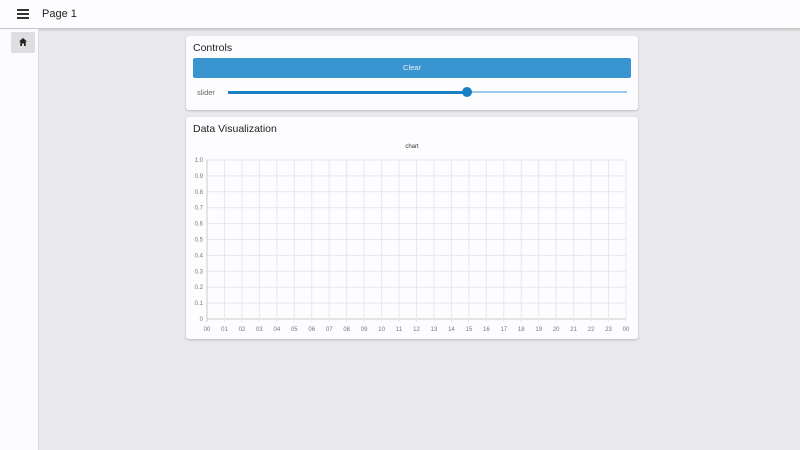  What do you see at coordinates (434, 330) in the screenshot?
I see `x-tick-label: 13` at bounding box center [434, 330].